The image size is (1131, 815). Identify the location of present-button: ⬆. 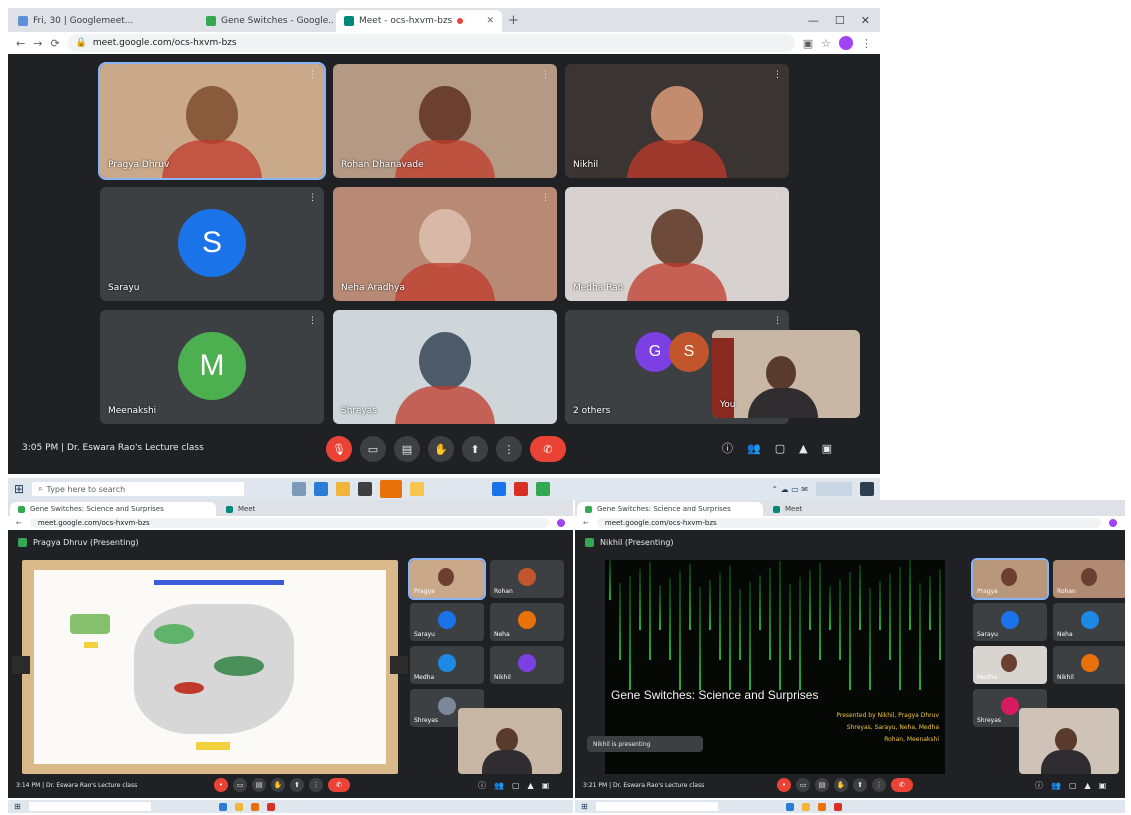
(475, 449).